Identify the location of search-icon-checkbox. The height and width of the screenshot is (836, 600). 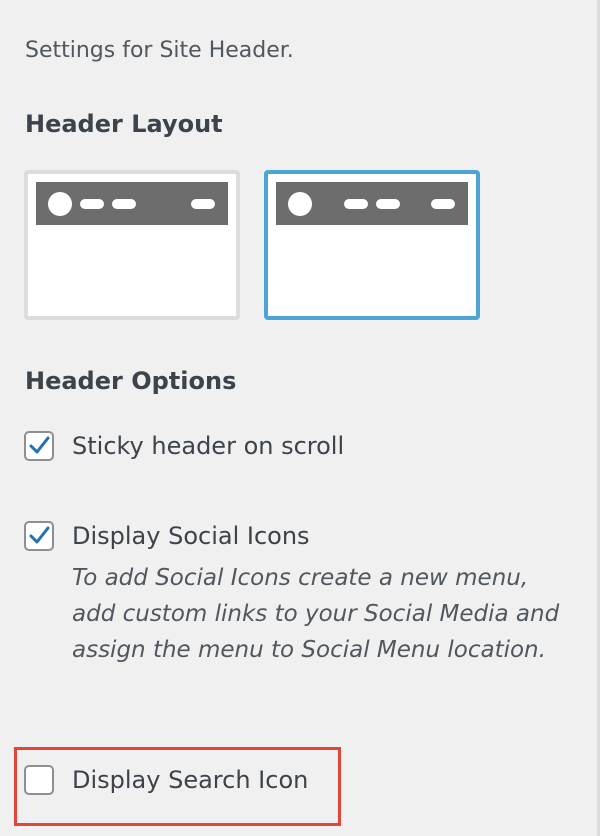
(39, 780).